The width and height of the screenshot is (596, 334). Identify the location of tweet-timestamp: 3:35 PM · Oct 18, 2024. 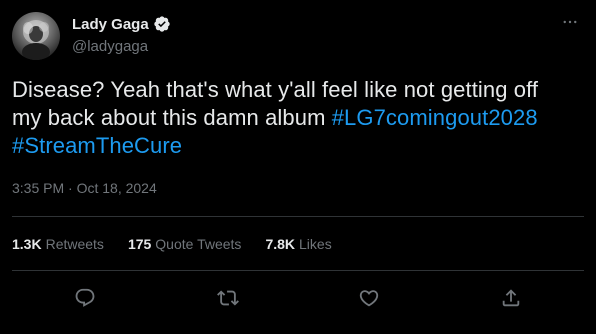
(84, 188).